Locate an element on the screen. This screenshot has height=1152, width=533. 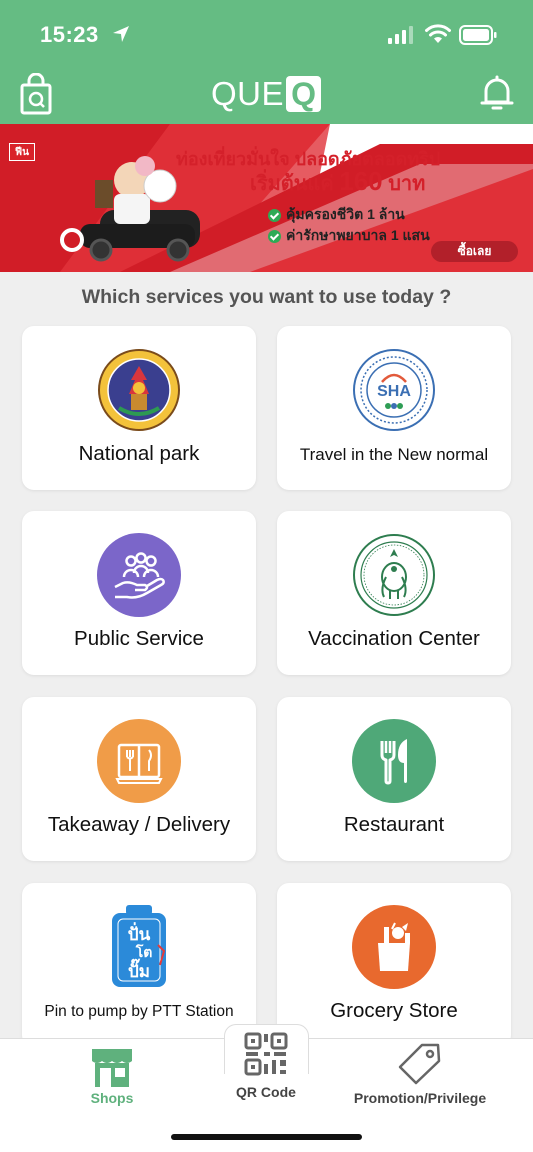
sha-text: SHA is located at coordinates (394, 391).